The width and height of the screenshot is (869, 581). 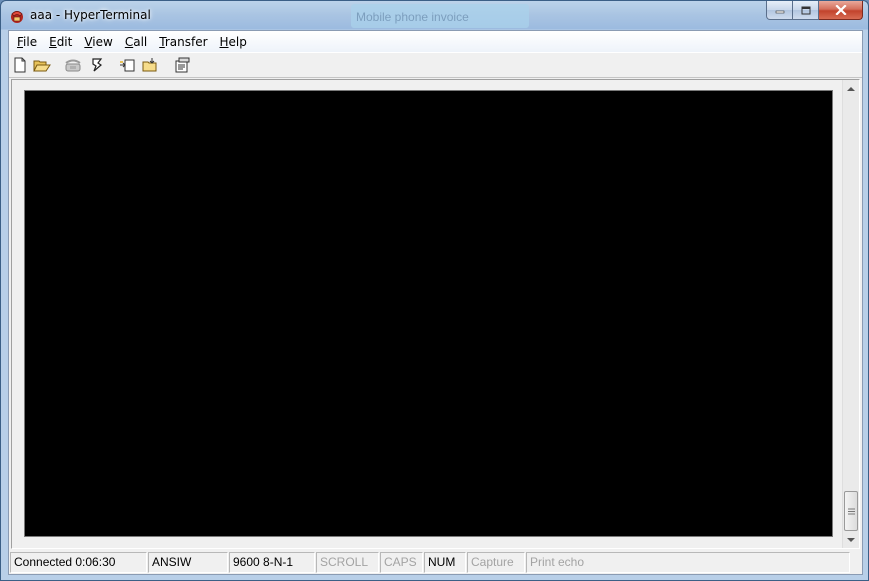 I want to click on status-scroll: SCROLL, so click(x=347, y=562).